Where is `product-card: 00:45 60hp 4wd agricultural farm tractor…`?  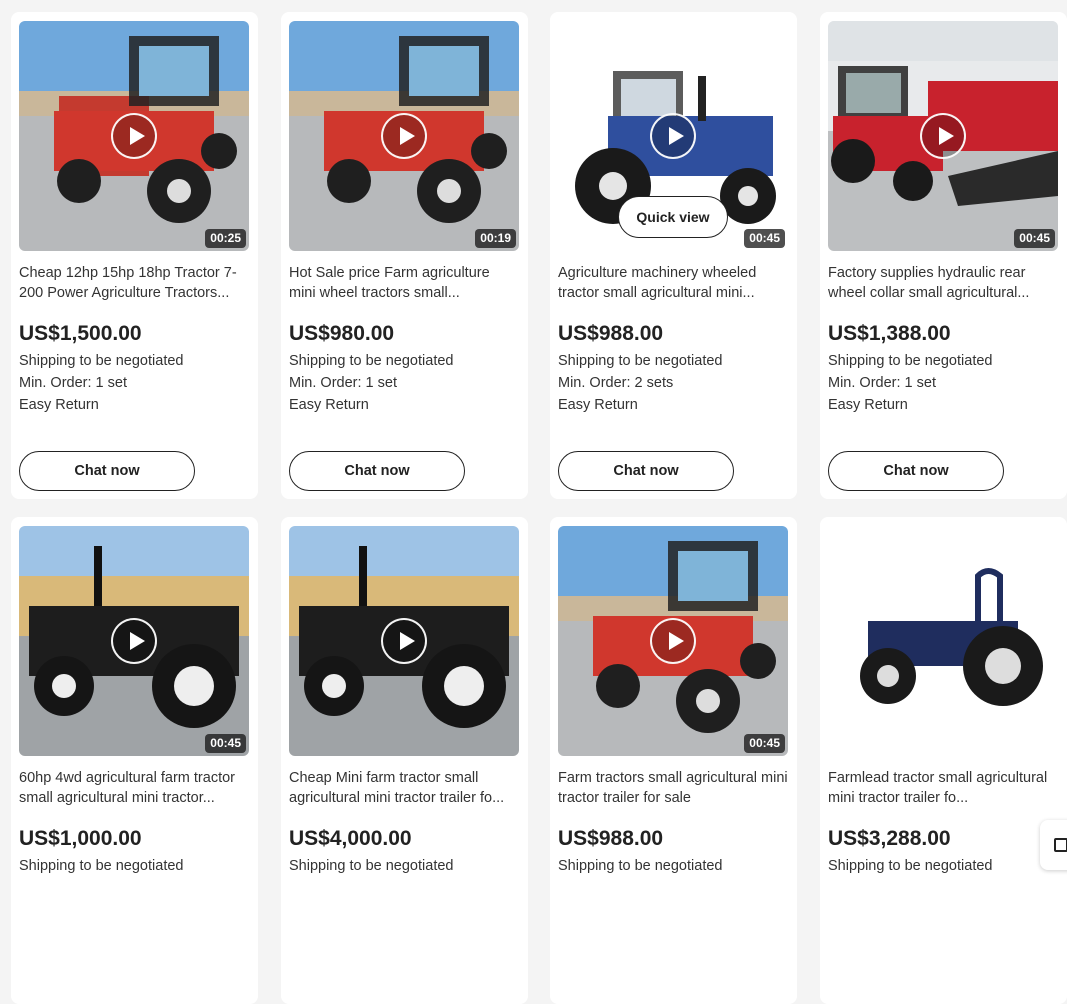
product-card: 00:45 60hp 4wd agricultural farm tractor… is located at coordinates (134, 760).